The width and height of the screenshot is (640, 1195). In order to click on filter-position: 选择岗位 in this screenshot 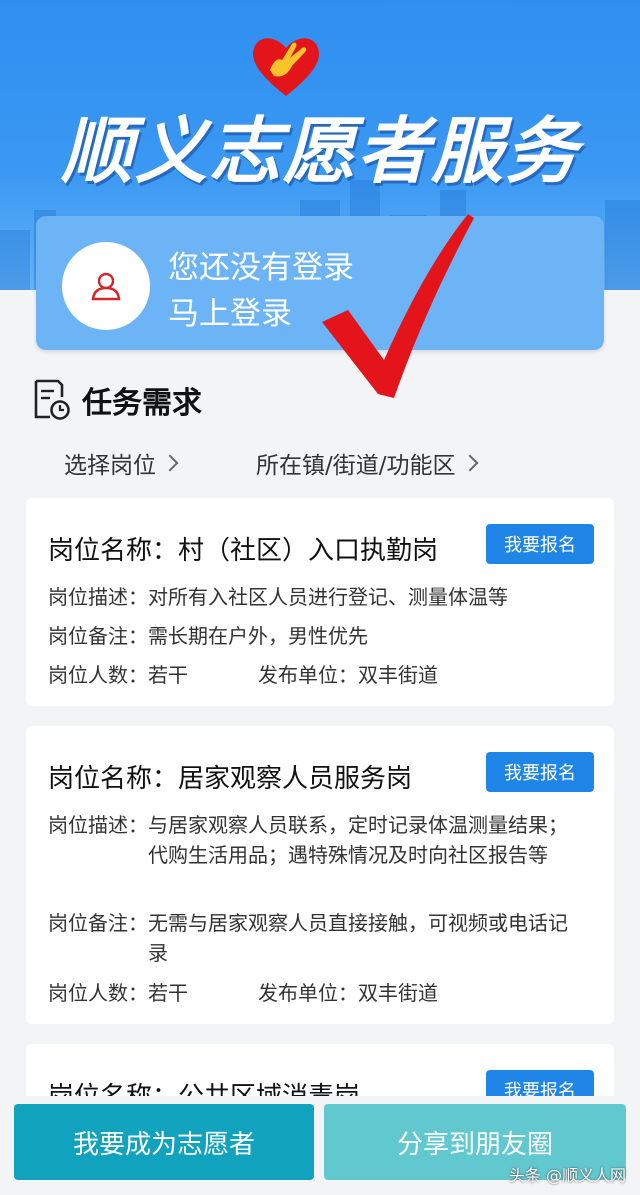, I will do `click(121, 463)`.